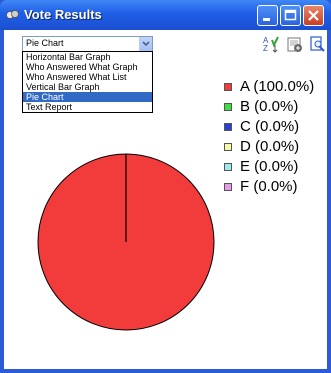 The width and height of the screenshot is (331, 373). I want to click on window-title: Vote Results, so click(63, 14).